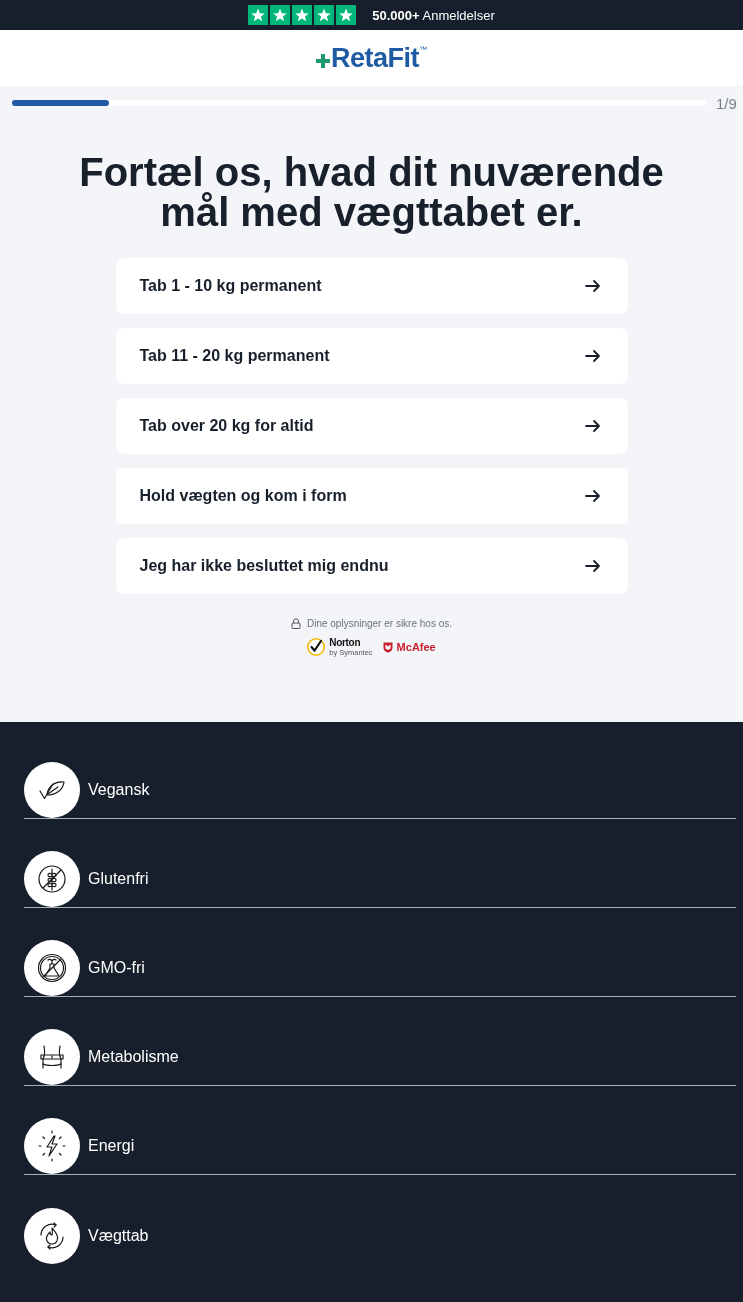 The image size is (743, 1302). Describe the element at coordinates (52, 790) in the screenshot. I see `leaf-check-icon` at that location.